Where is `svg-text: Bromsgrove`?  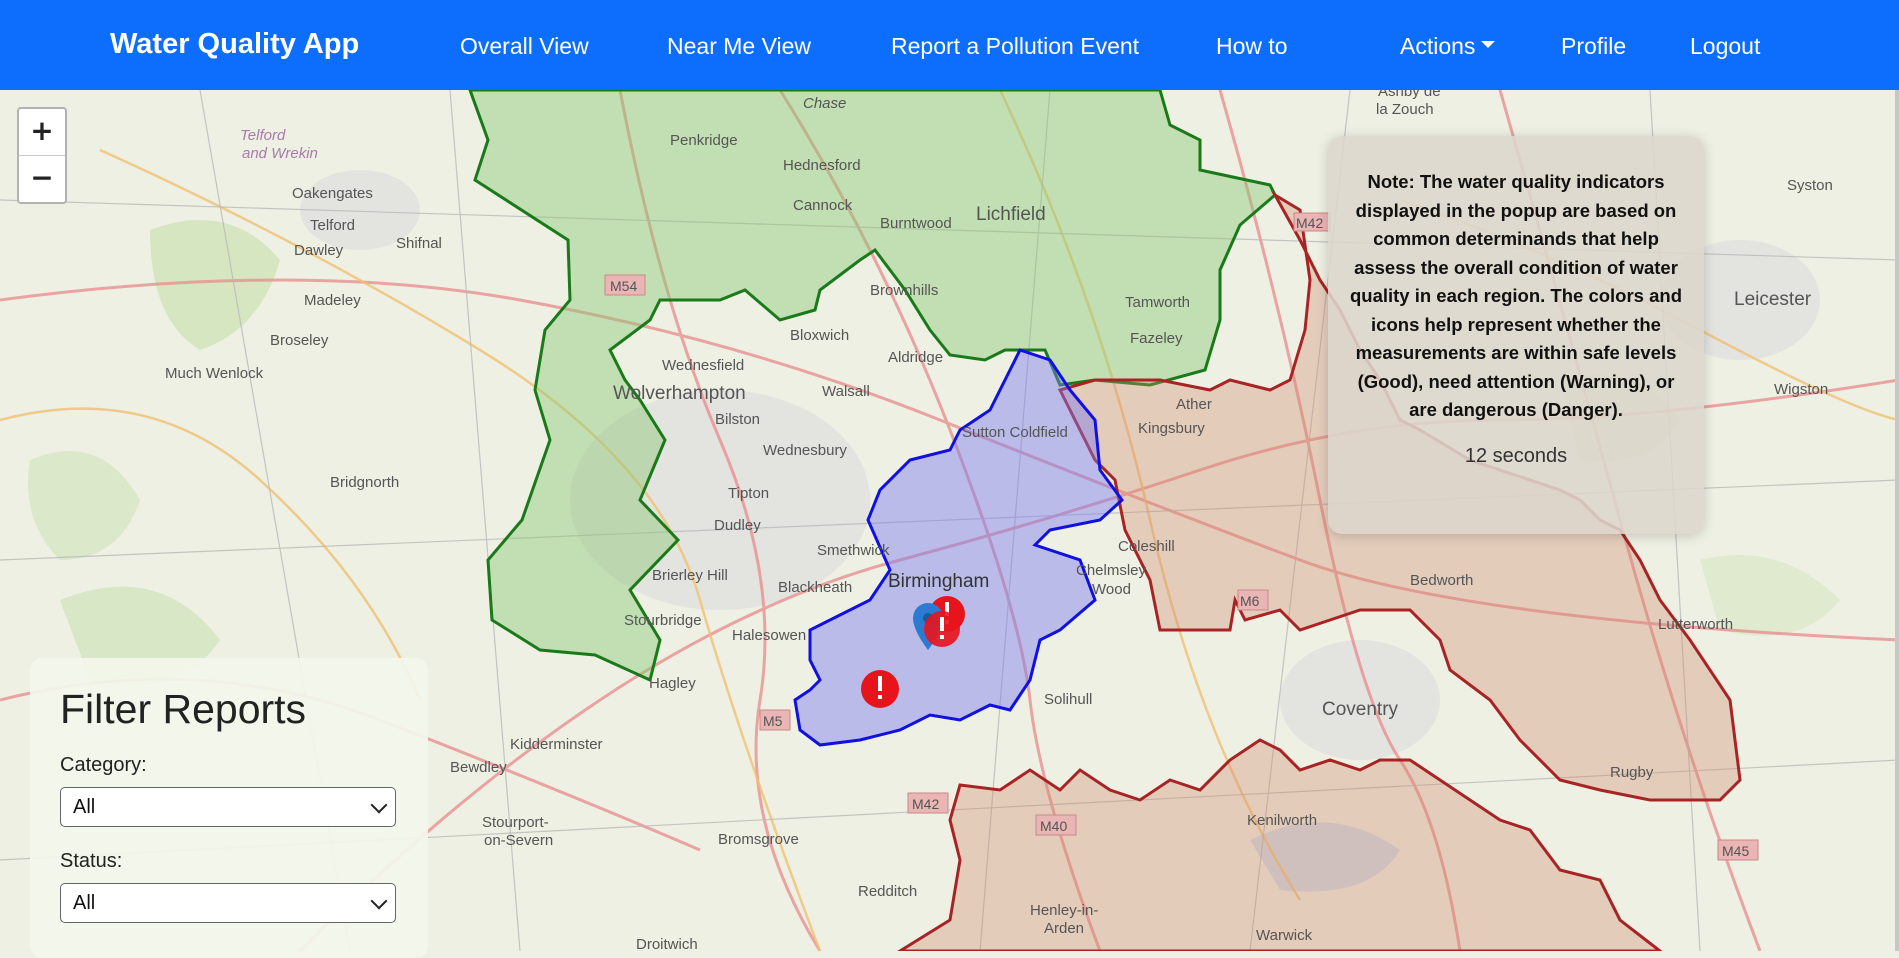
svg-text: Bromsgrove is located at coordinates (758, 839).